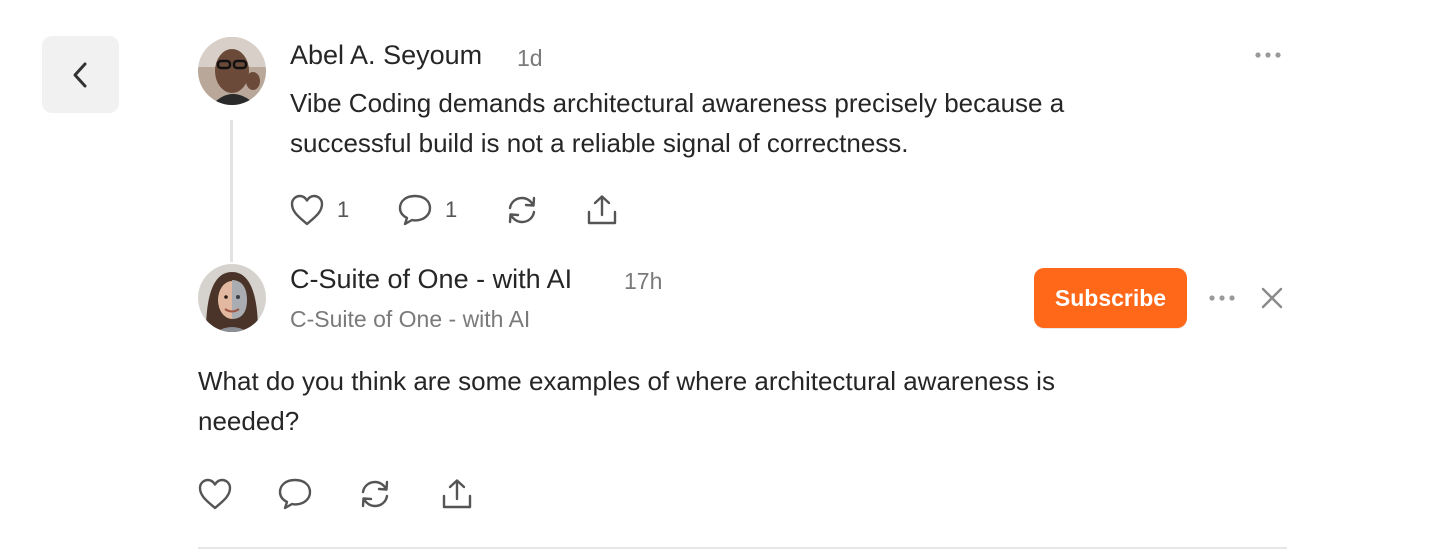  Describe the element at coordinates (643, 281) in the screenshot. I see `reply-timestamp: 17h` at that location.